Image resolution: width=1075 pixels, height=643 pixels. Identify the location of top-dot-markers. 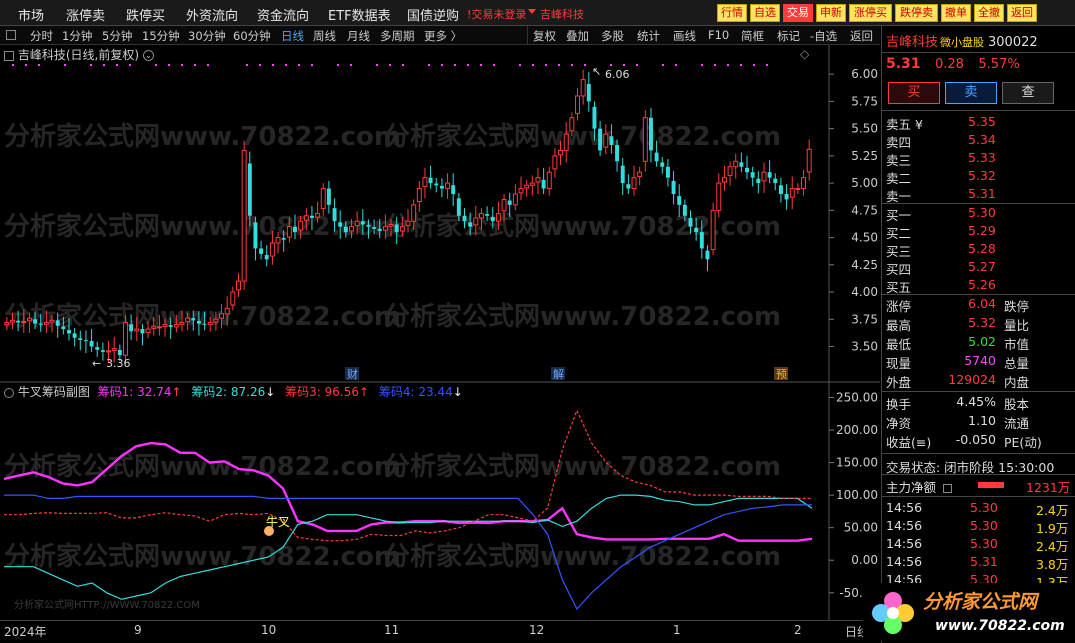
(390, 65).